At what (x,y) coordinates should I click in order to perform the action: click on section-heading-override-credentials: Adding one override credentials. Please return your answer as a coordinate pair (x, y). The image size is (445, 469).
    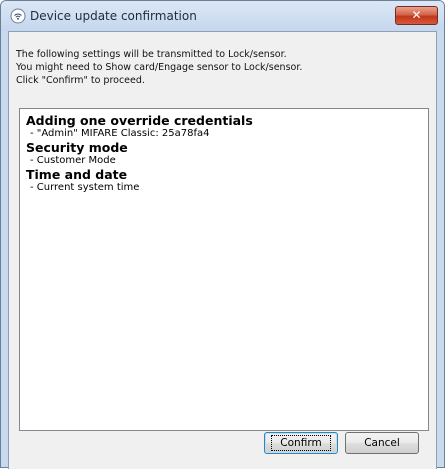
    Looking at the image, I should click on (139, 120).